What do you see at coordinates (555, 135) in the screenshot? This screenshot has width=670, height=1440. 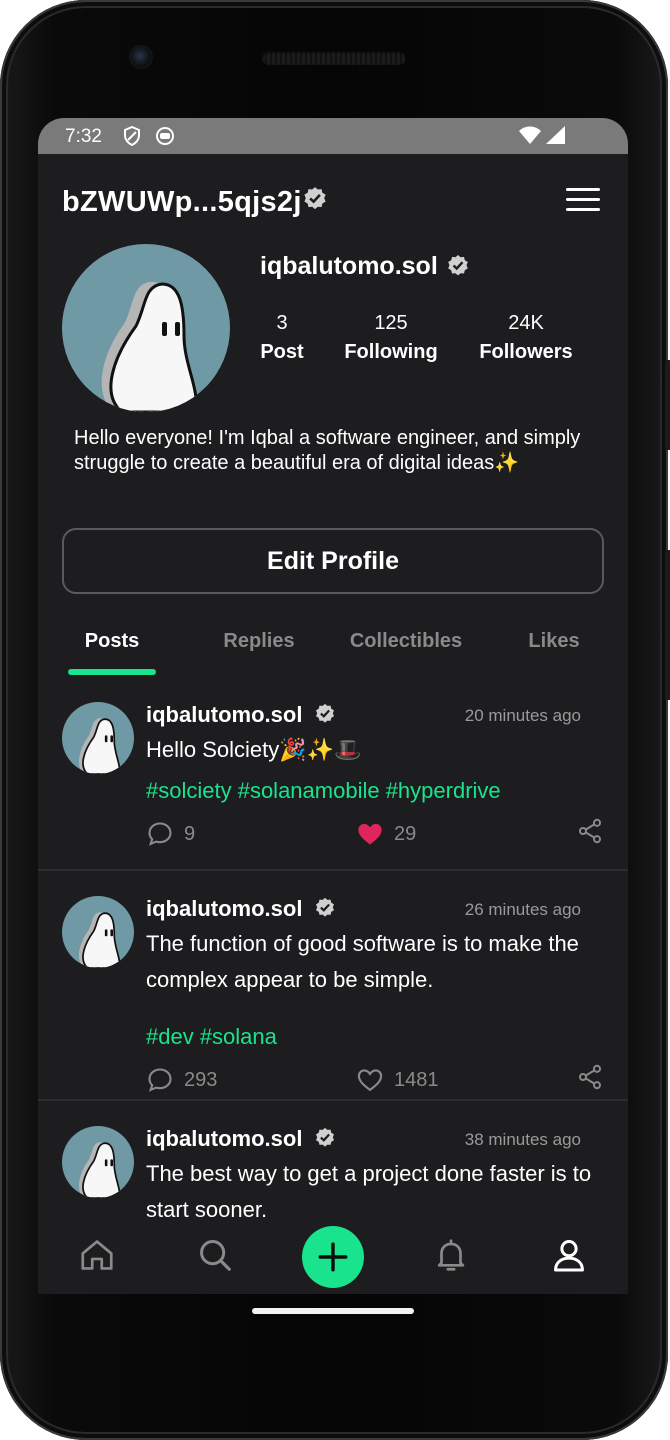 I see `signal-icon` at bounding box center [555, 135].